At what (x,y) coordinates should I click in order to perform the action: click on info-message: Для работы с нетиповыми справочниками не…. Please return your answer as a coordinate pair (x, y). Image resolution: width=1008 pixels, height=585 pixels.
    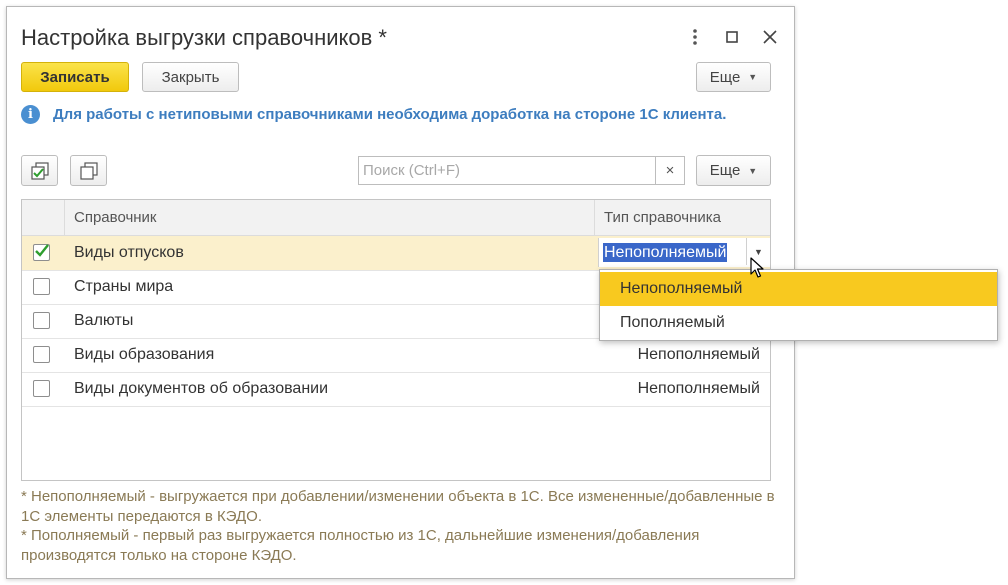
    Looking at the image, I should click on (390, 114).